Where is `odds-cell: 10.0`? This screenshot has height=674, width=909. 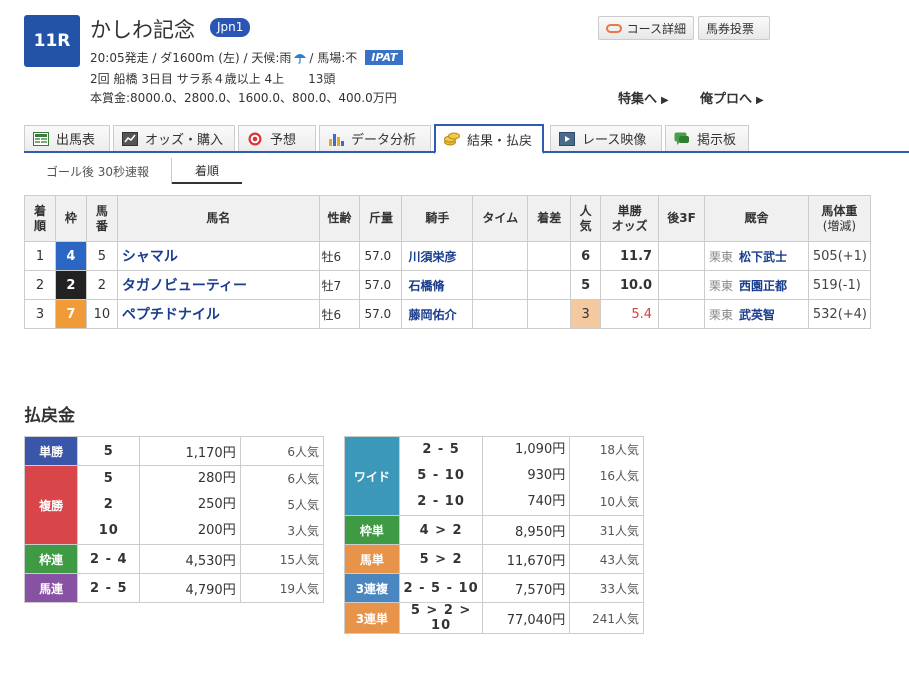 odds-cell: 10.0 is located at coordinates (630, 285).